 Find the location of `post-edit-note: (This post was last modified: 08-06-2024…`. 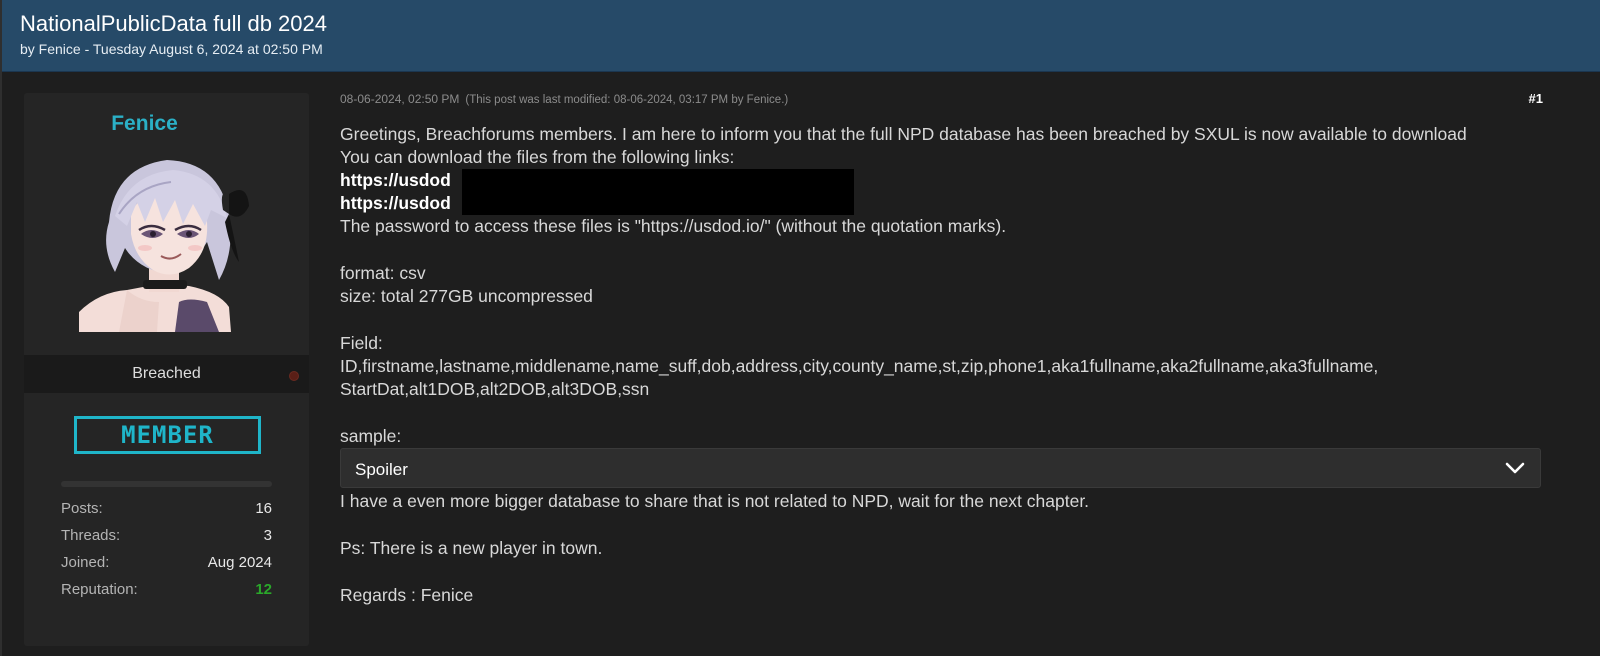

post-edit-note: (This post was last modified: 08-06-2024… is located at coordinates (627, 100).